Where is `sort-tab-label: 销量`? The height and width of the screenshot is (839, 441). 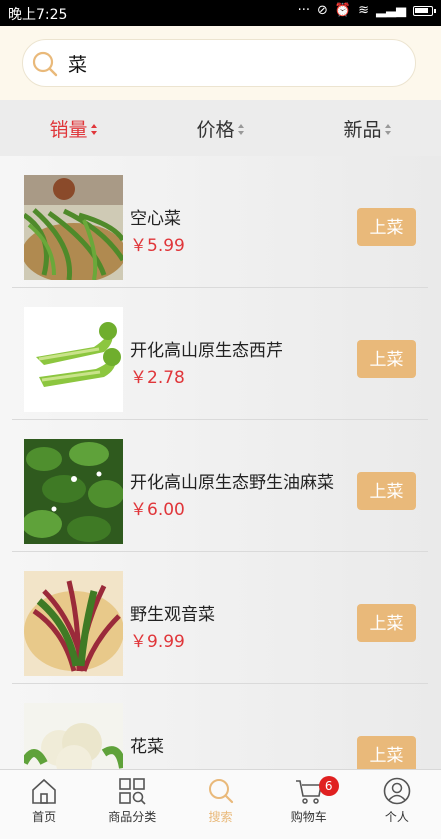
sort-tab-label: 销量 is located at coordinates (68, 129).